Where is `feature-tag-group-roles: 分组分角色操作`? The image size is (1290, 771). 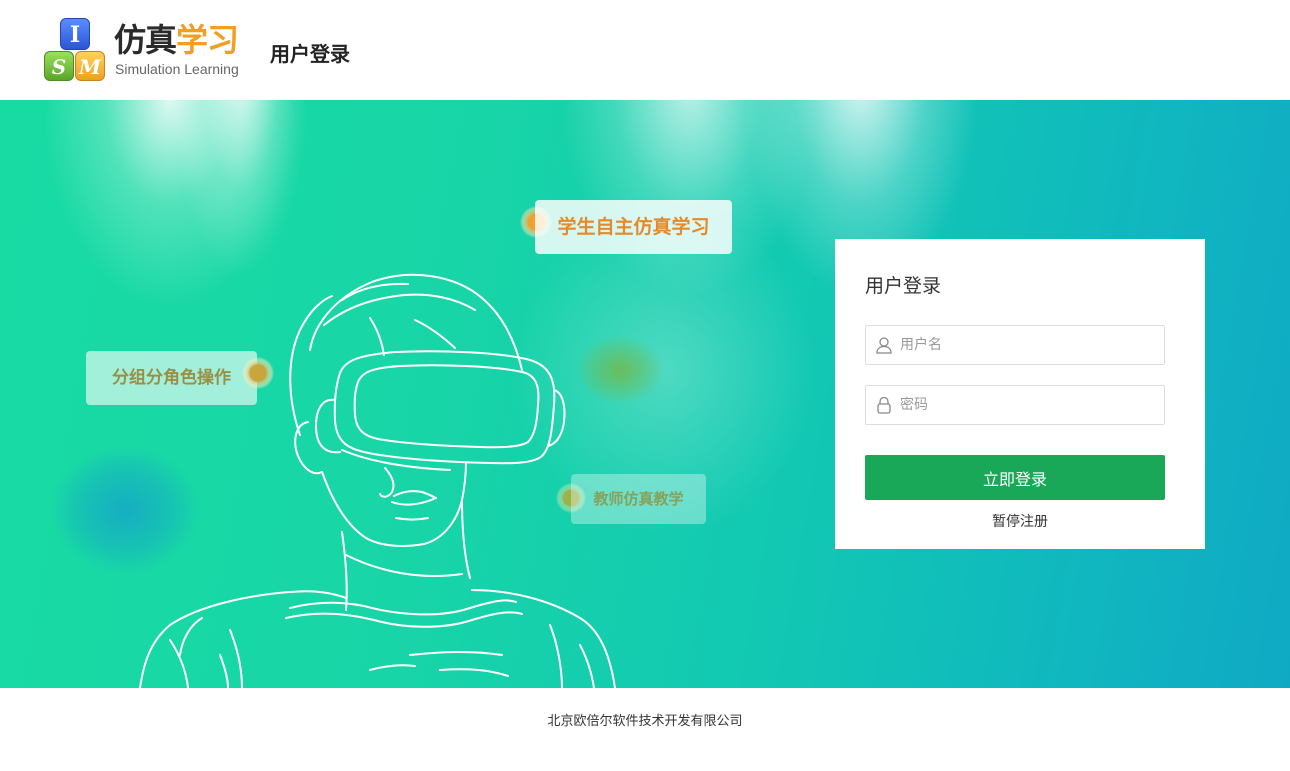
feature-tag-group-roles: 分组分角色操作 is located at coordinates (171, 378).